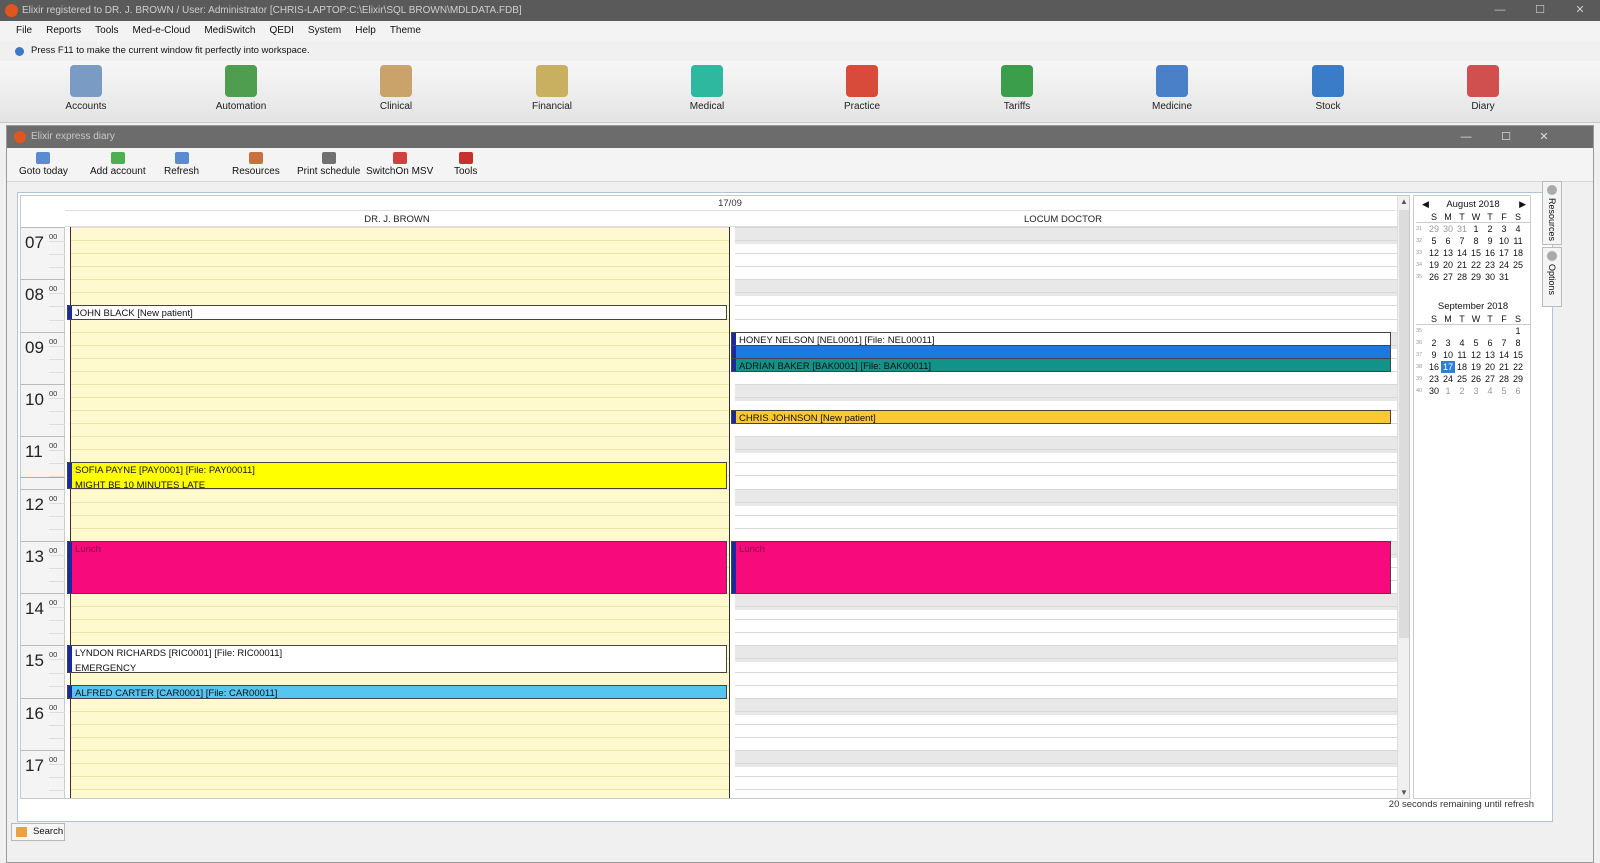  I want to click on toolbar-goto-today-button: Goto today, so click(43, 164).